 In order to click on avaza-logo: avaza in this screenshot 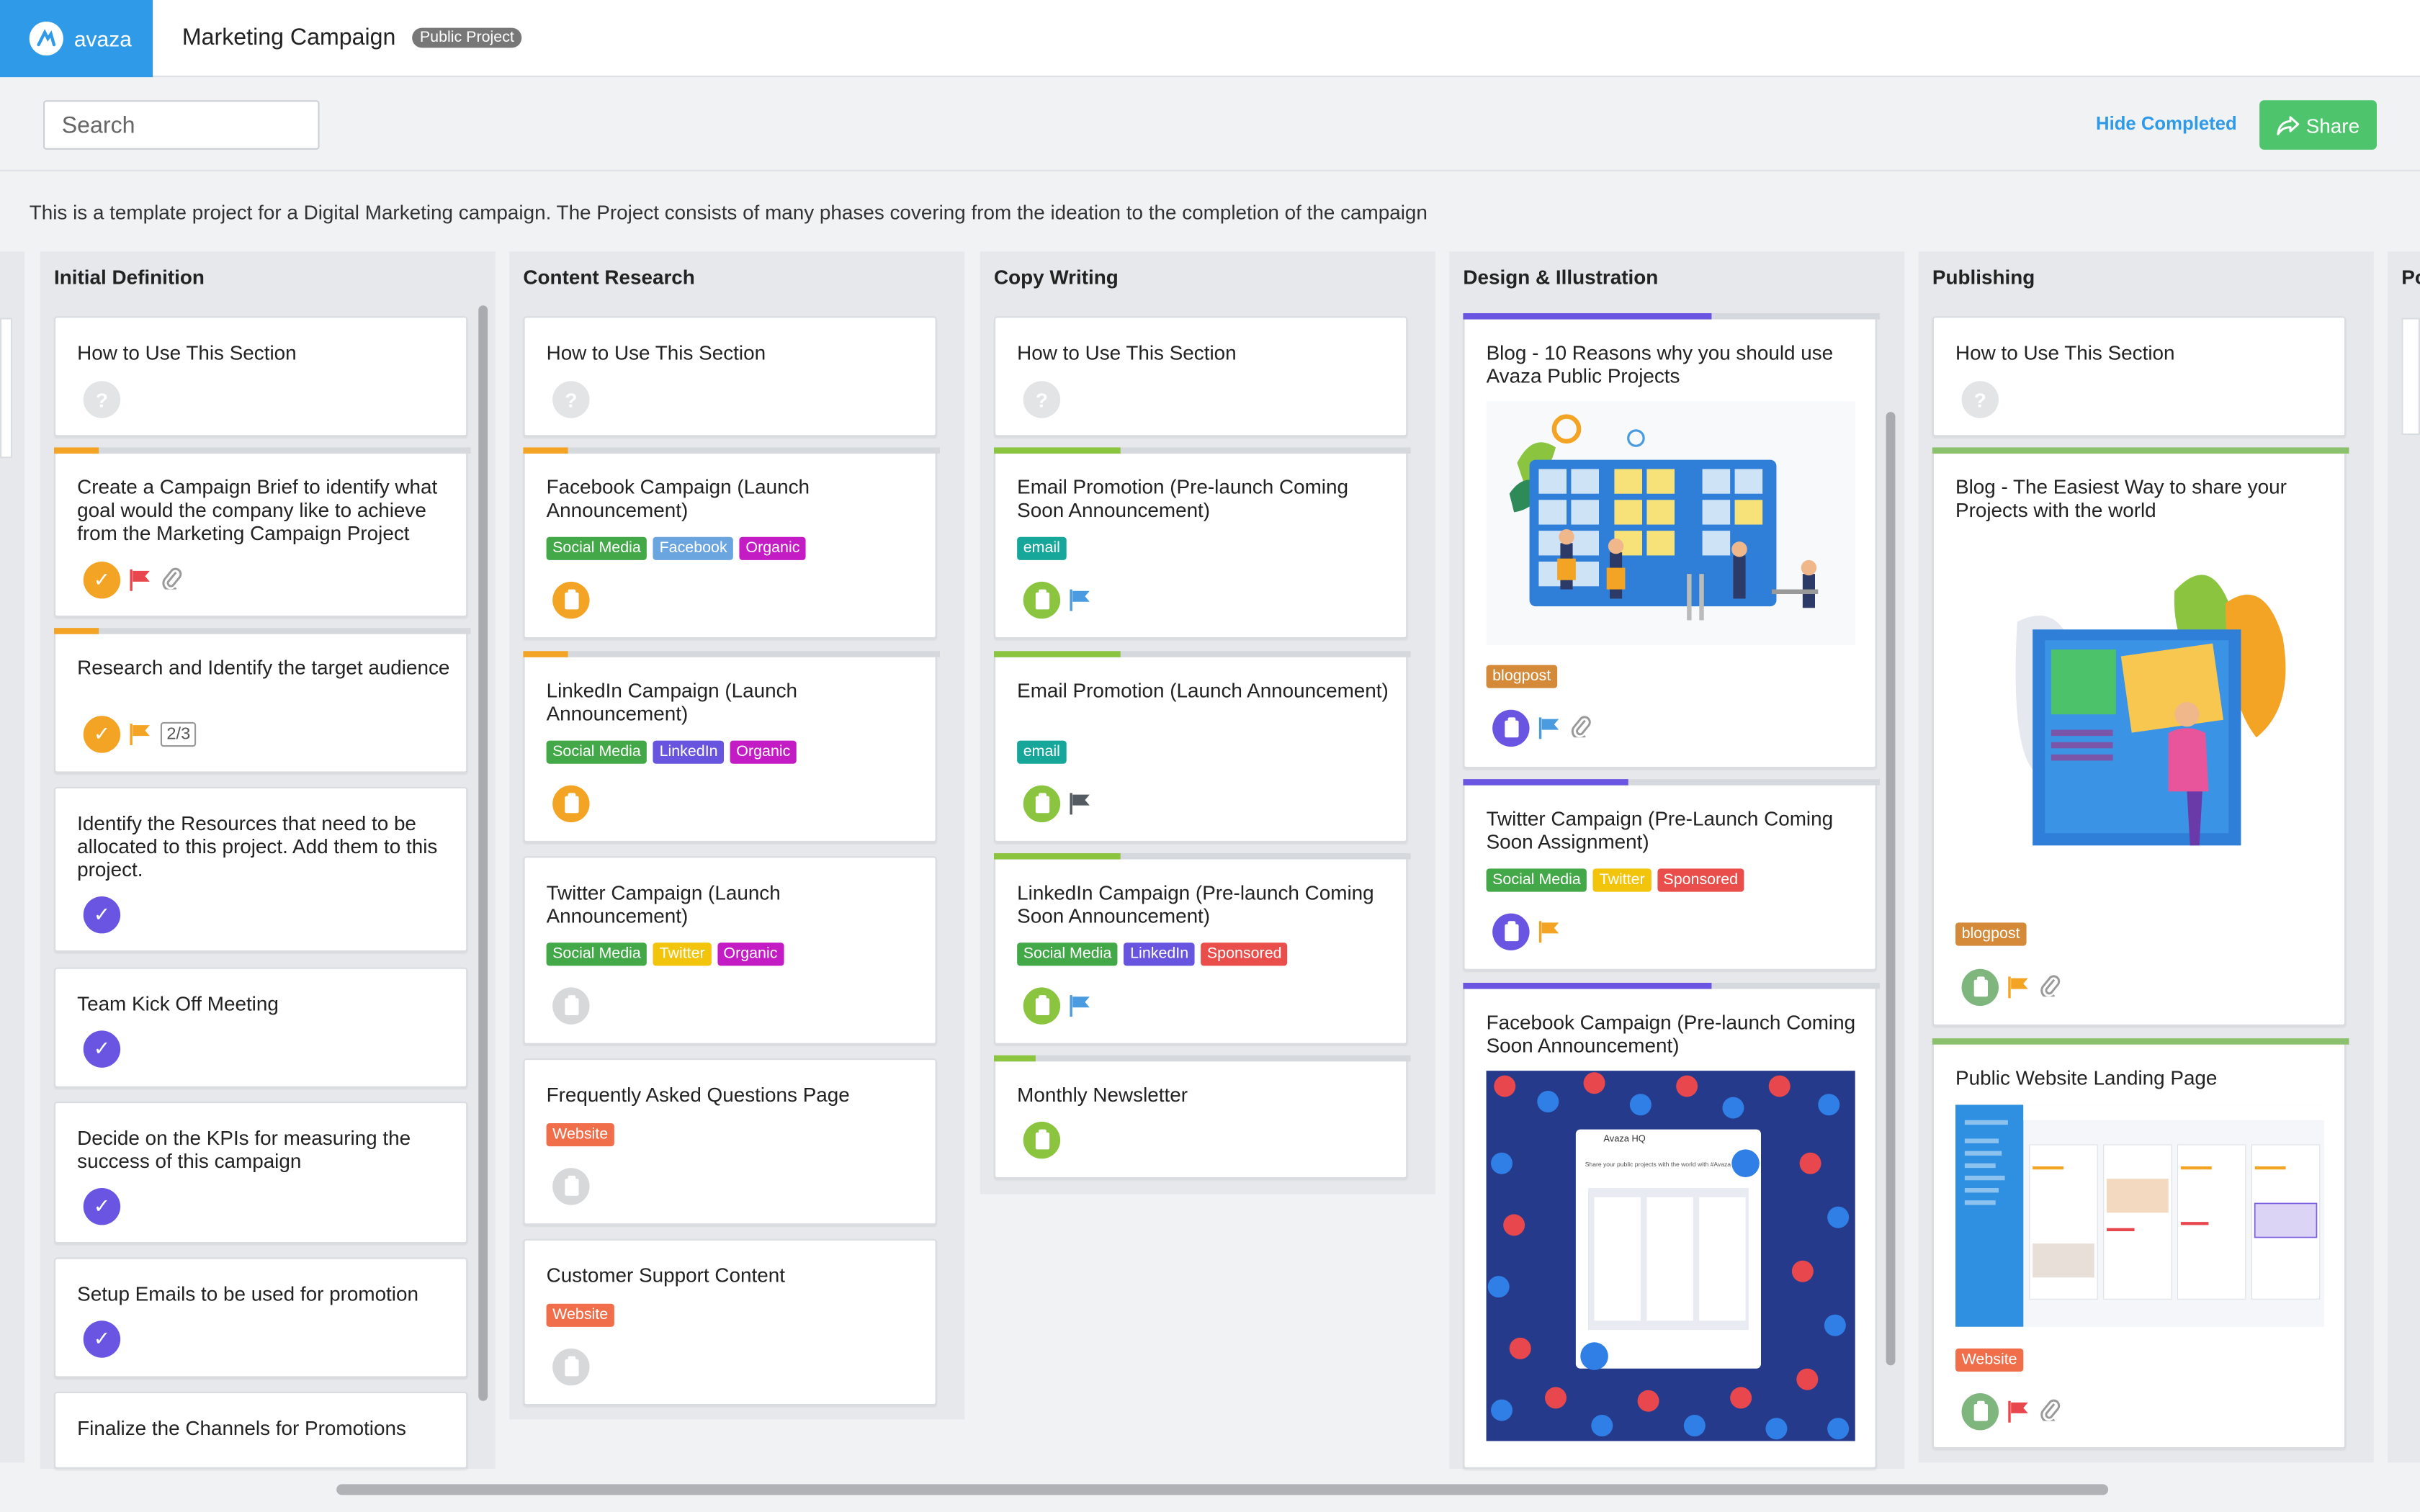, I will do `click(76, 39)`.